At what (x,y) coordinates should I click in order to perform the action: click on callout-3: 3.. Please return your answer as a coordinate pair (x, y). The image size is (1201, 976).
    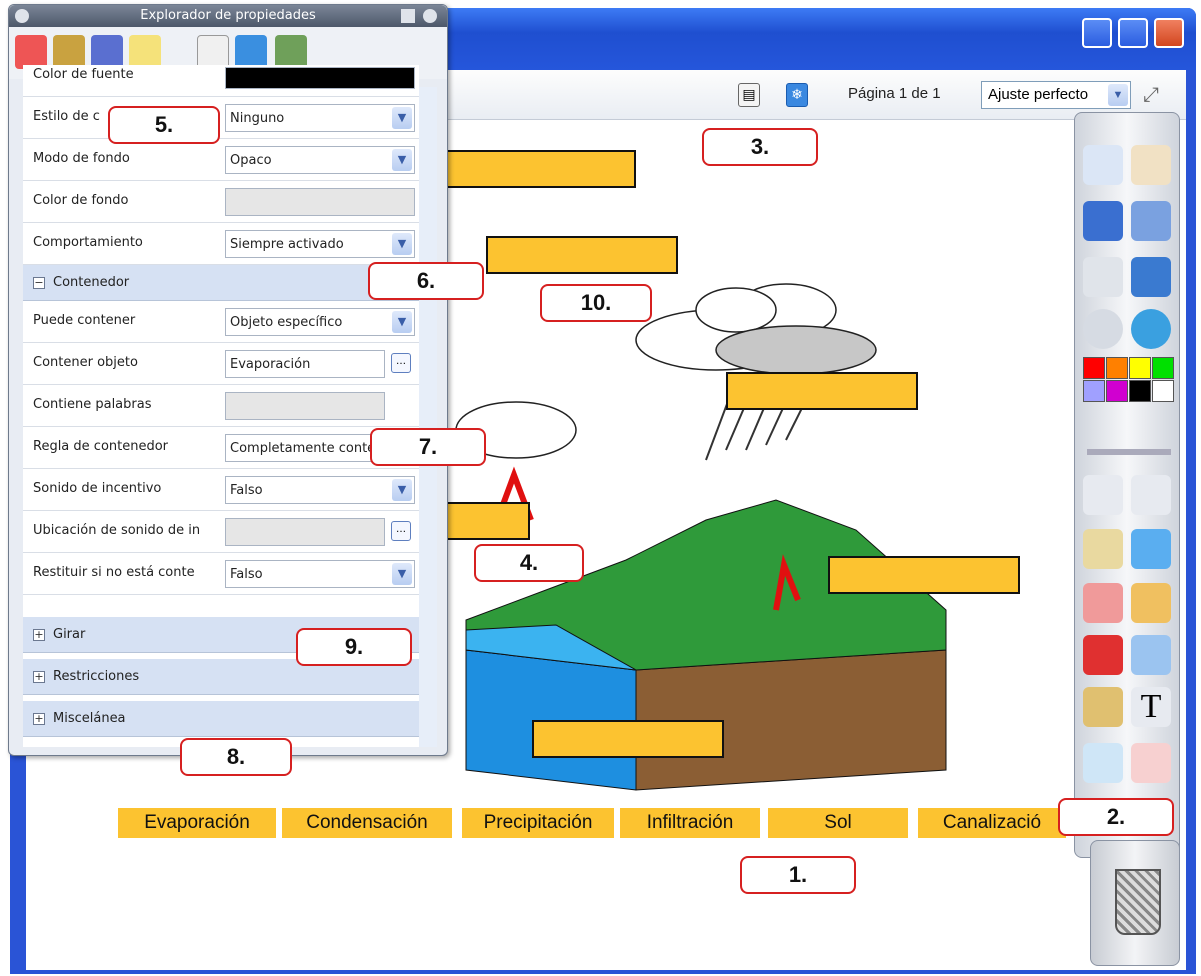
    Looking at the image, I should click on (760, 147).